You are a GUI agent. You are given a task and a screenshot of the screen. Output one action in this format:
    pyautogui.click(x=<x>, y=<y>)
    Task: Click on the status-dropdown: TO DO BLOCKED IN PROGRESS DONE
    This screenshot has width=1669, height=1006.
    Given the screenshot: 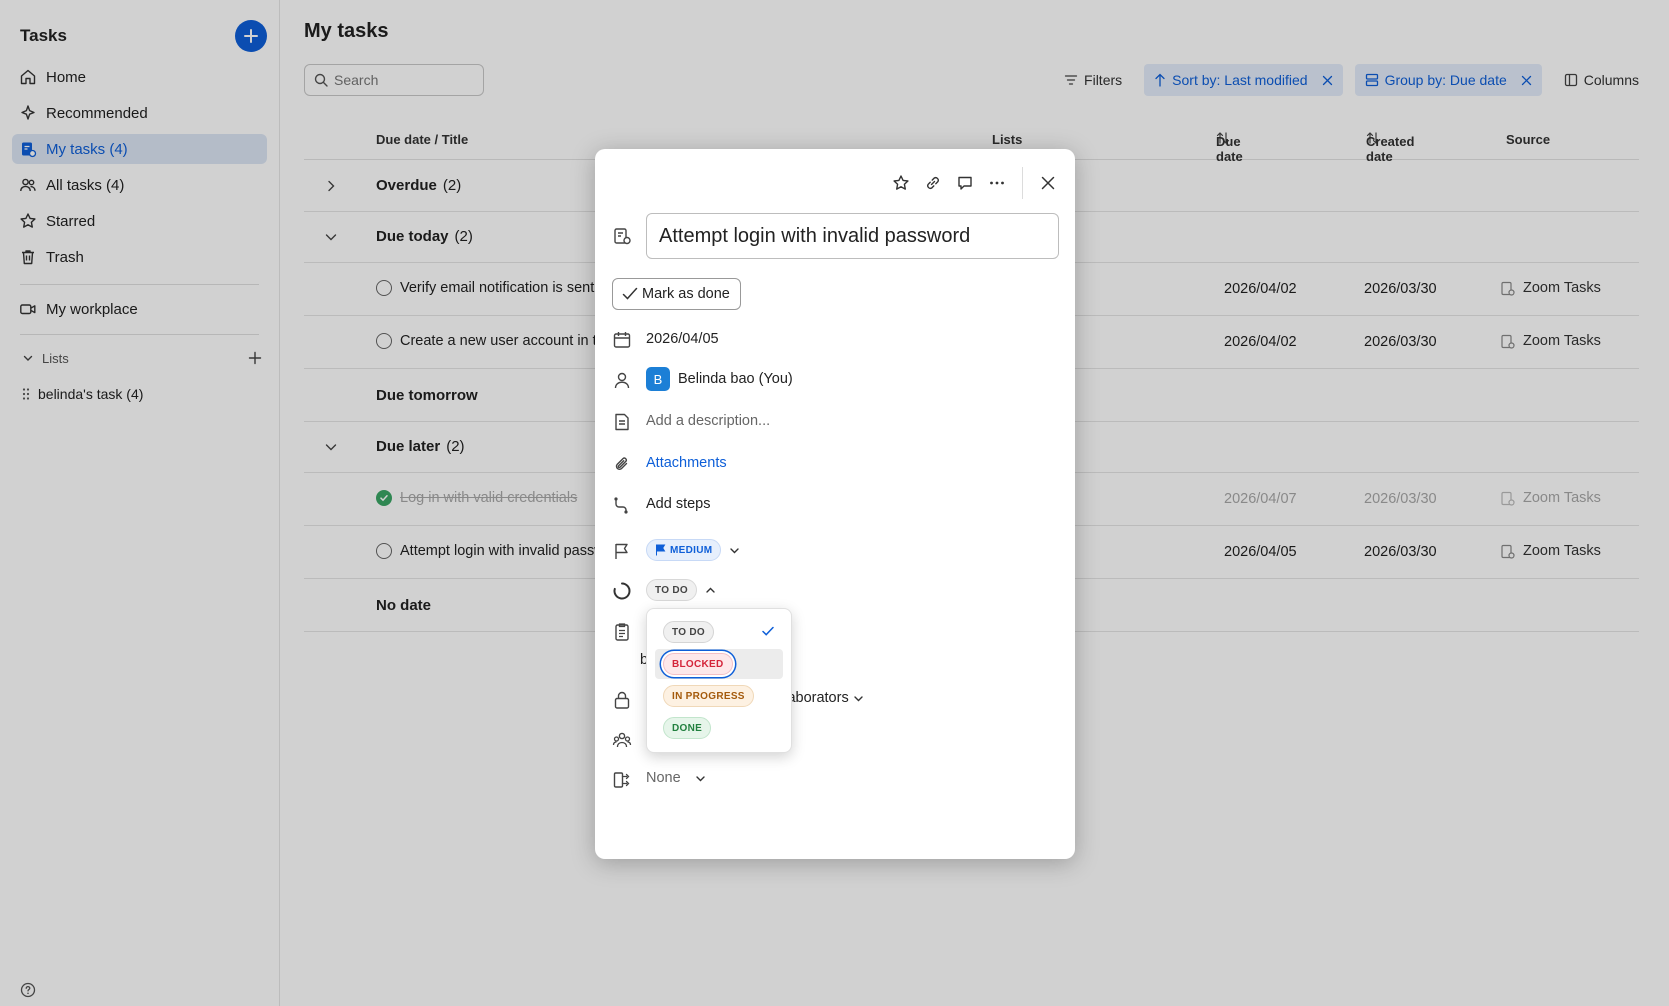 What is the action you would take?
    pyautogui.click(x=719, y=680)
    